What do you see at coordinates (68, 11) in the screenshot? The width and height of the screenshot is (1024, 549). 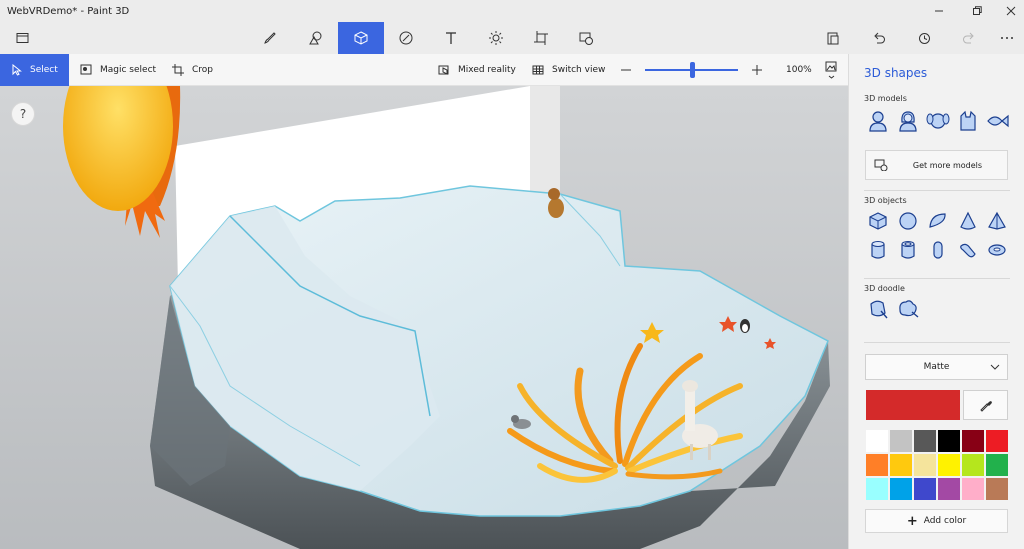 I see `window-title: WebVRDemo* - Paint 3D` at bounding box center [68, 11].